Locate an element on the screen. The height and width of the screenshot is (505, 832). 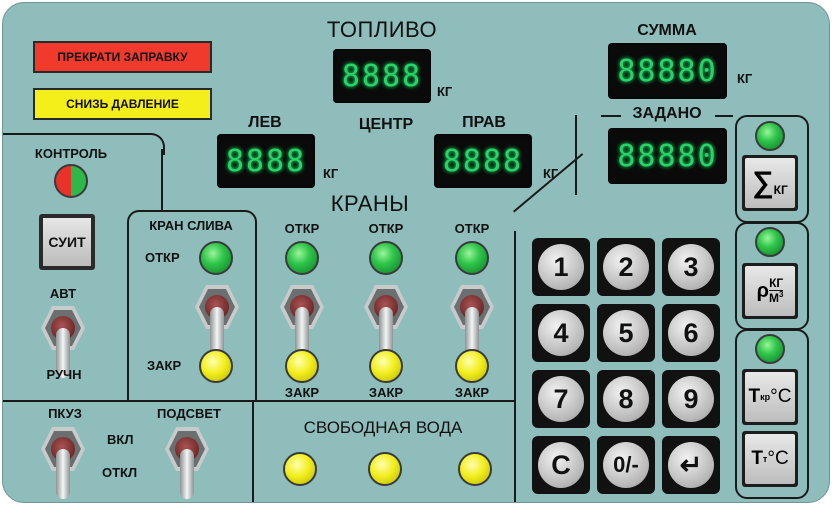
sum-label: СУММА is located at coordinates (667, 30).